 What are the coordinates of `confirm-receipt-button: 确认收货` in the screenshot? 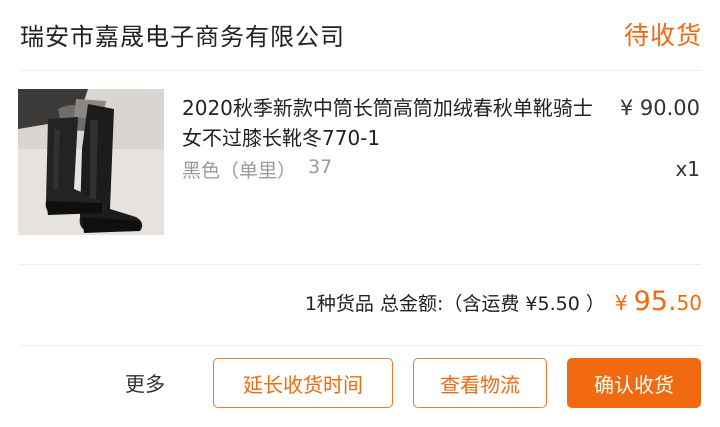 It's located at (634, 383).